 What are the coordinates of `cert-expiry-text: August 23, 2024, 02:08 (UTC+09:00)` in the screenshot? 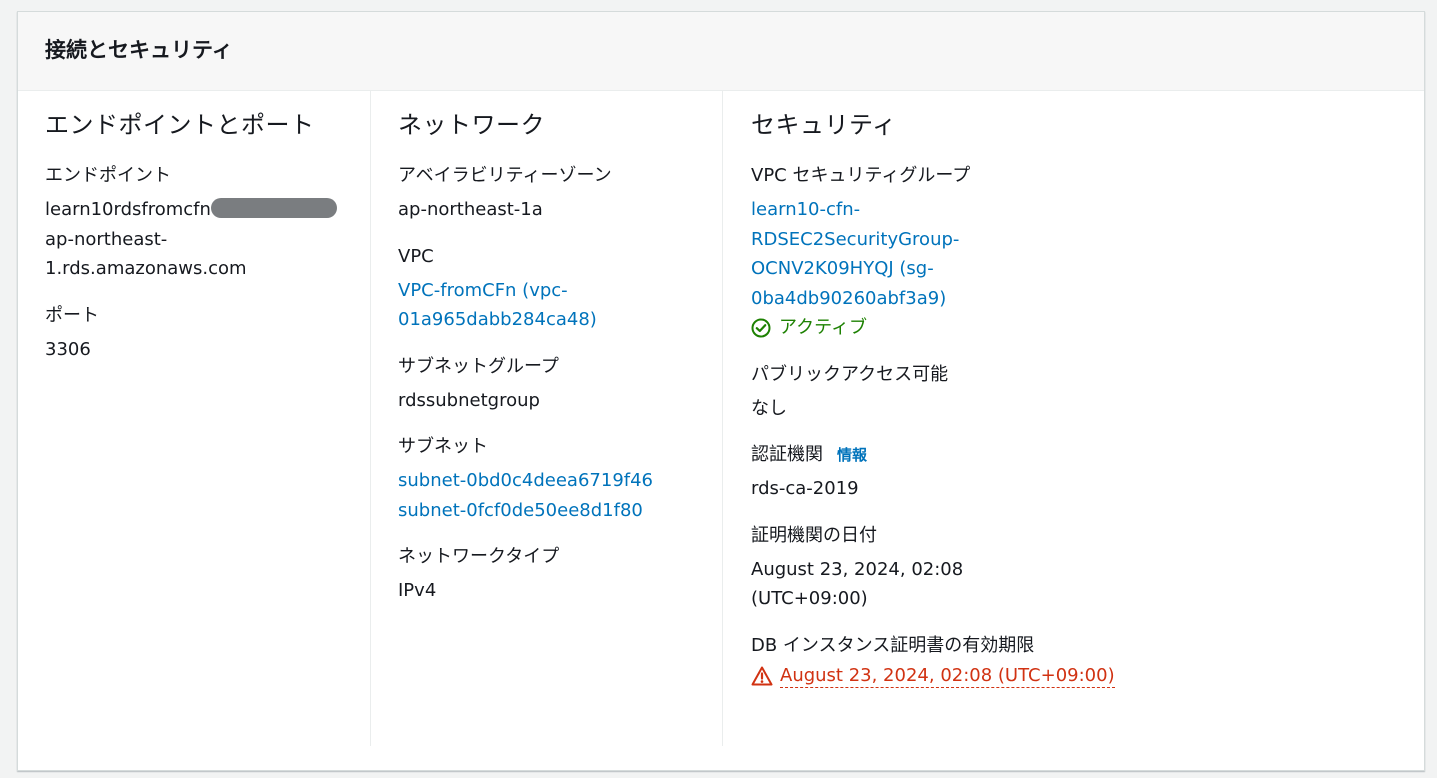 It's located at (947, 676).